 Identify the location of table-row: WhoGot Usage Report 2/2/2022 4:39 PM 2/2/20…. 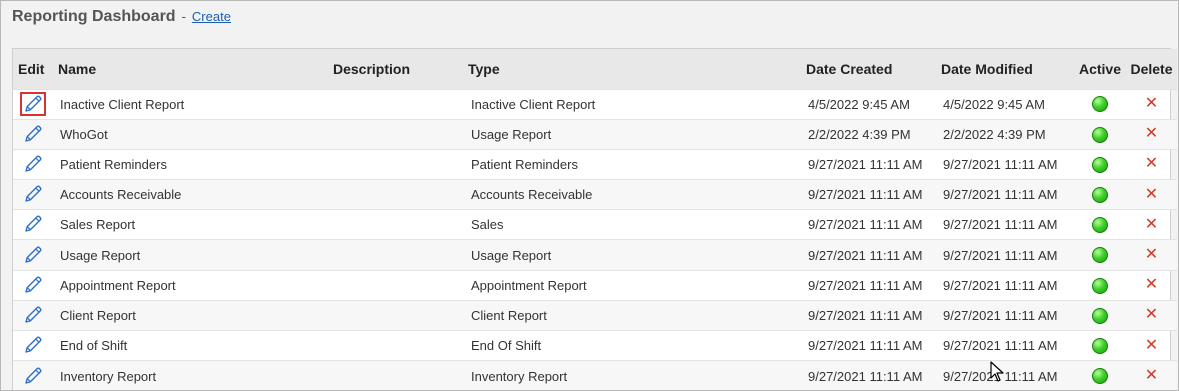
(595, 134).